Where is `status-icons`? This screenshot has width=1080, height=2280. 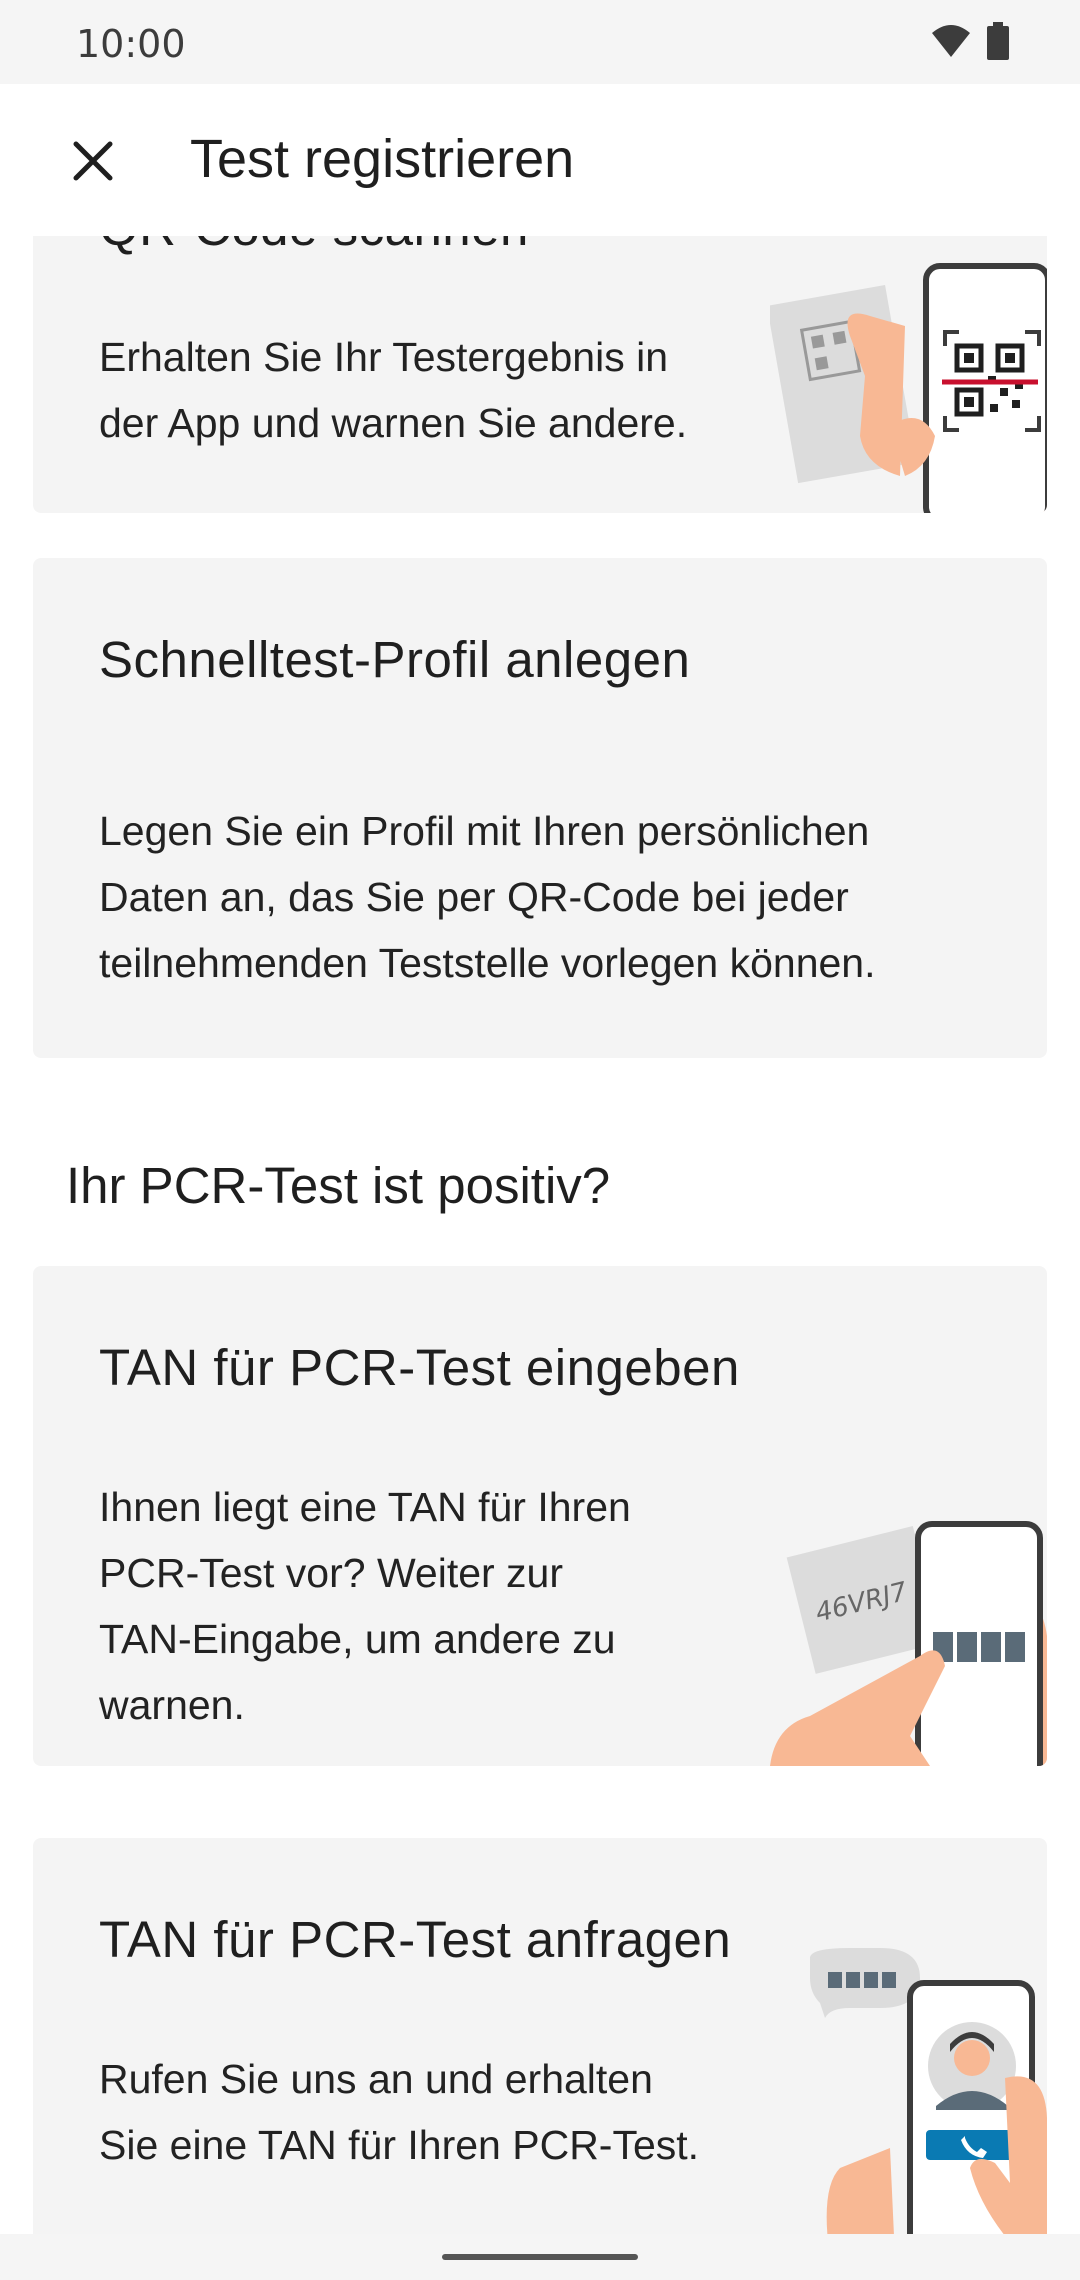 status-icons is located at coordinates (970, 41).